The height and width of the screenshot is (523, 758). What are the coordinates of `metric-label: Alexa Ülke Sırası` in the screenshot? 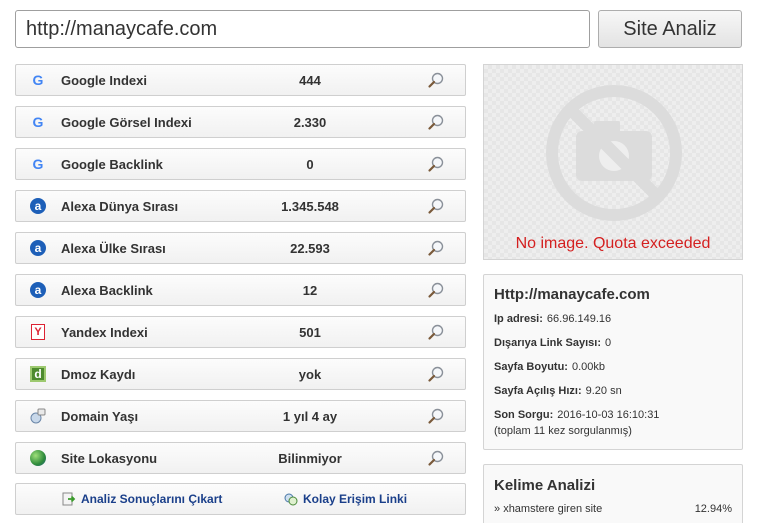 It's located at (113, 248).